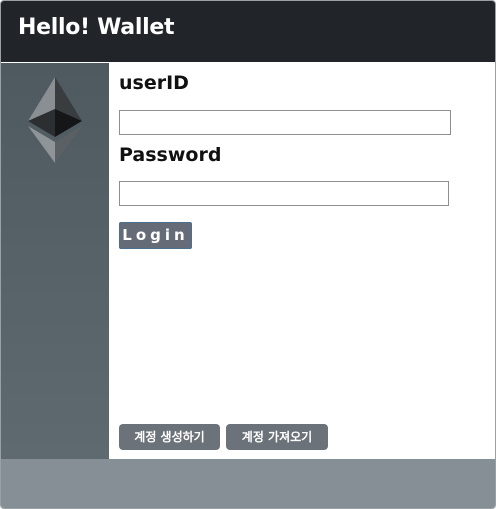 The width and height of the screenshot is (496, 509). Describe the element at coordinates (155, 235) in the screenshot. I see `login-button: Login` at that location.